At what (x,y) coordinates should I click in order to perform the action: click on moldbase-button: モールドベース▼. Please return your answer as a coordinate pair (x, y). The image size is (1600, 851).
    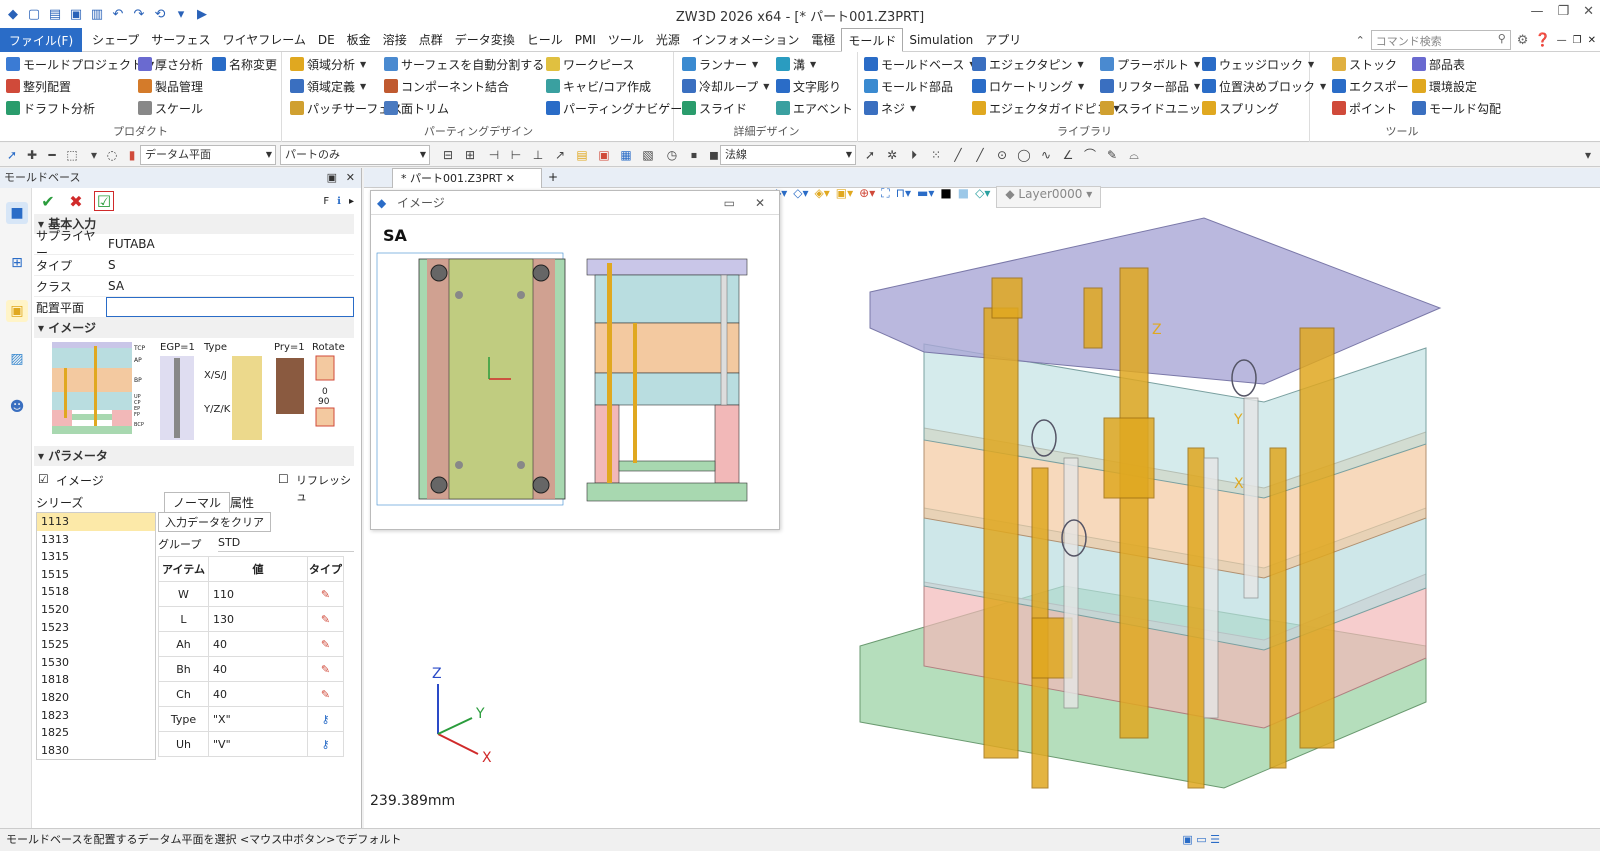
    Looking at the image, I should click on (920, 64).